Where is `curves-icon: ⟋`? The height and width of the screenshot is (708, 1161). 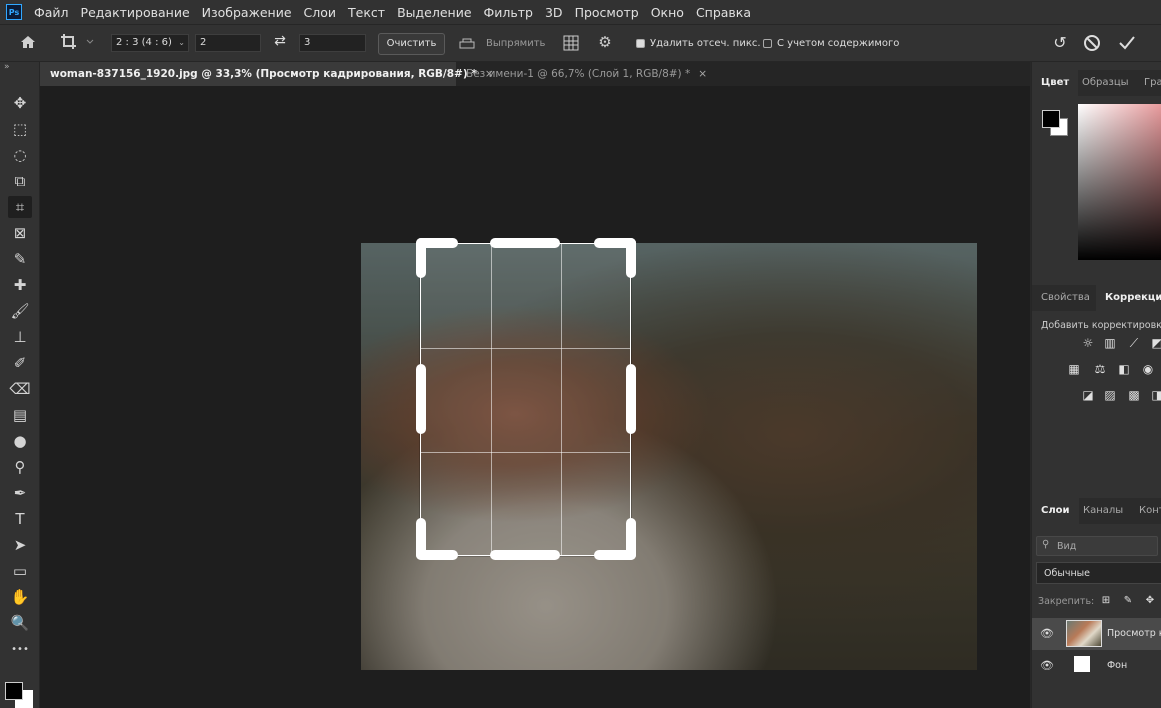 curves-icon: ⟋ is located at coordinates (1134, 343).